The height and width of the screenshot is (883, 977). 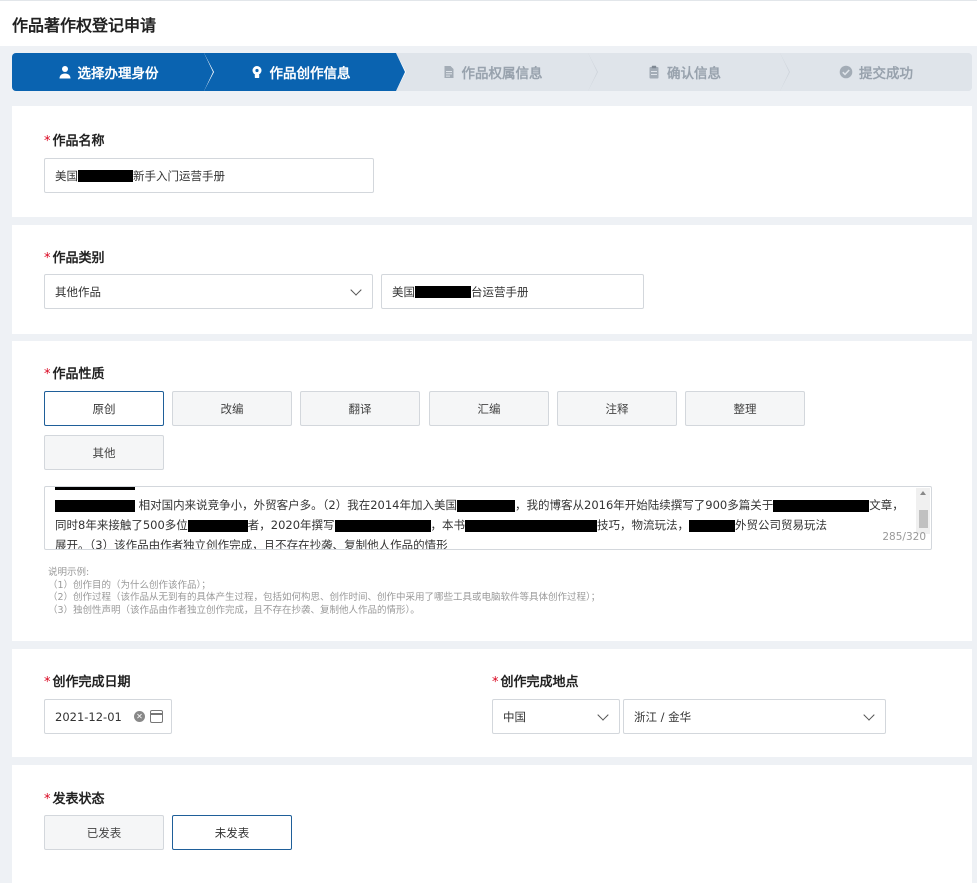 What do you see at coordinates (208, 291) in the screenshot?
I see `work-category-select: 其他作品` at bounding box center [208, 291].